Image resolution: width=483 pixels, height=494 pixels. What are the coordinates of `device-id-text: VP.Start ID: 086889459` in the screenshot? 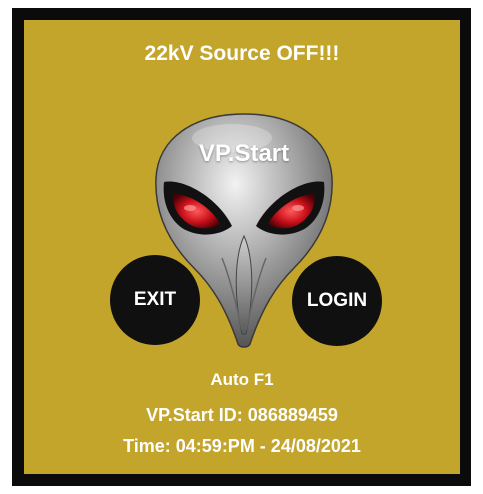 It's located at (242, 415).